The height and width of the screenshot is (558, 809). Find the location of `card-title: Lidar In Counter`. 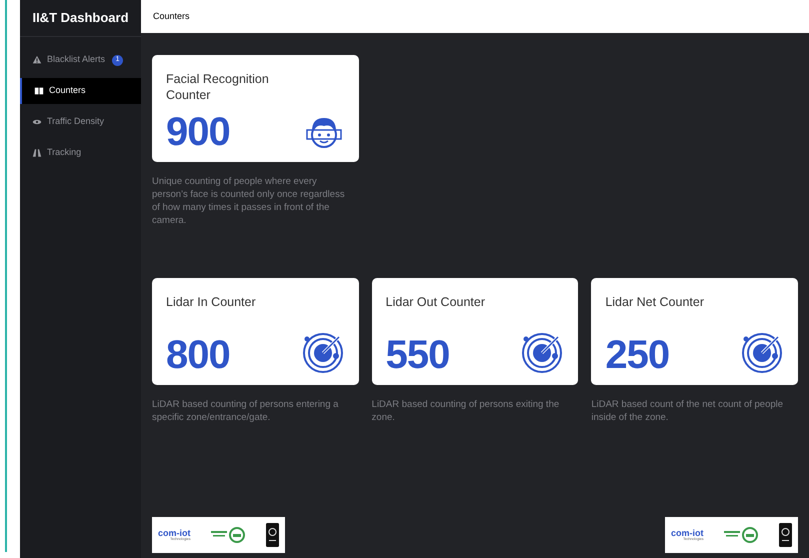

card-title: Lidar In Counter is located at coordinates (211, 302).